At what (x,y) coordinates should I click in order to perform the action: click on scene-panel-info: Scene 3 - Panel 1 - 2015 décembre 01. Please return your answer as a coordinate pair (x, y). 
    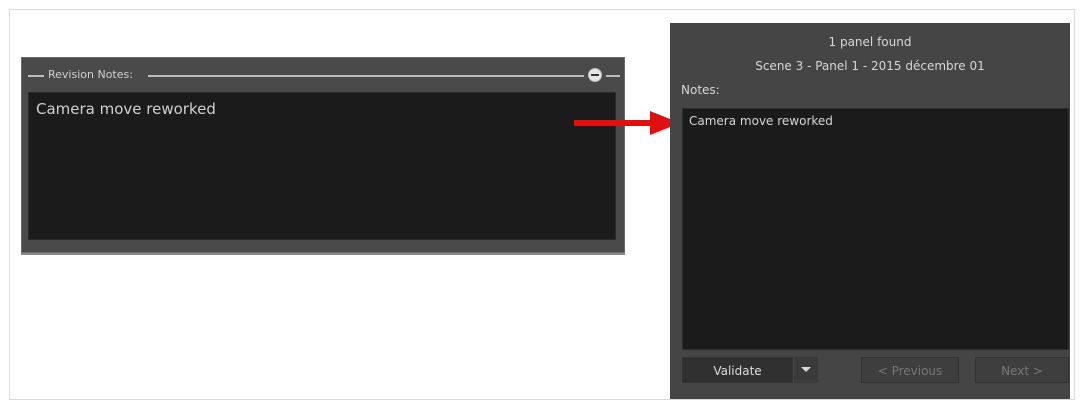
    Looking at the image, I should click on (870, 66).